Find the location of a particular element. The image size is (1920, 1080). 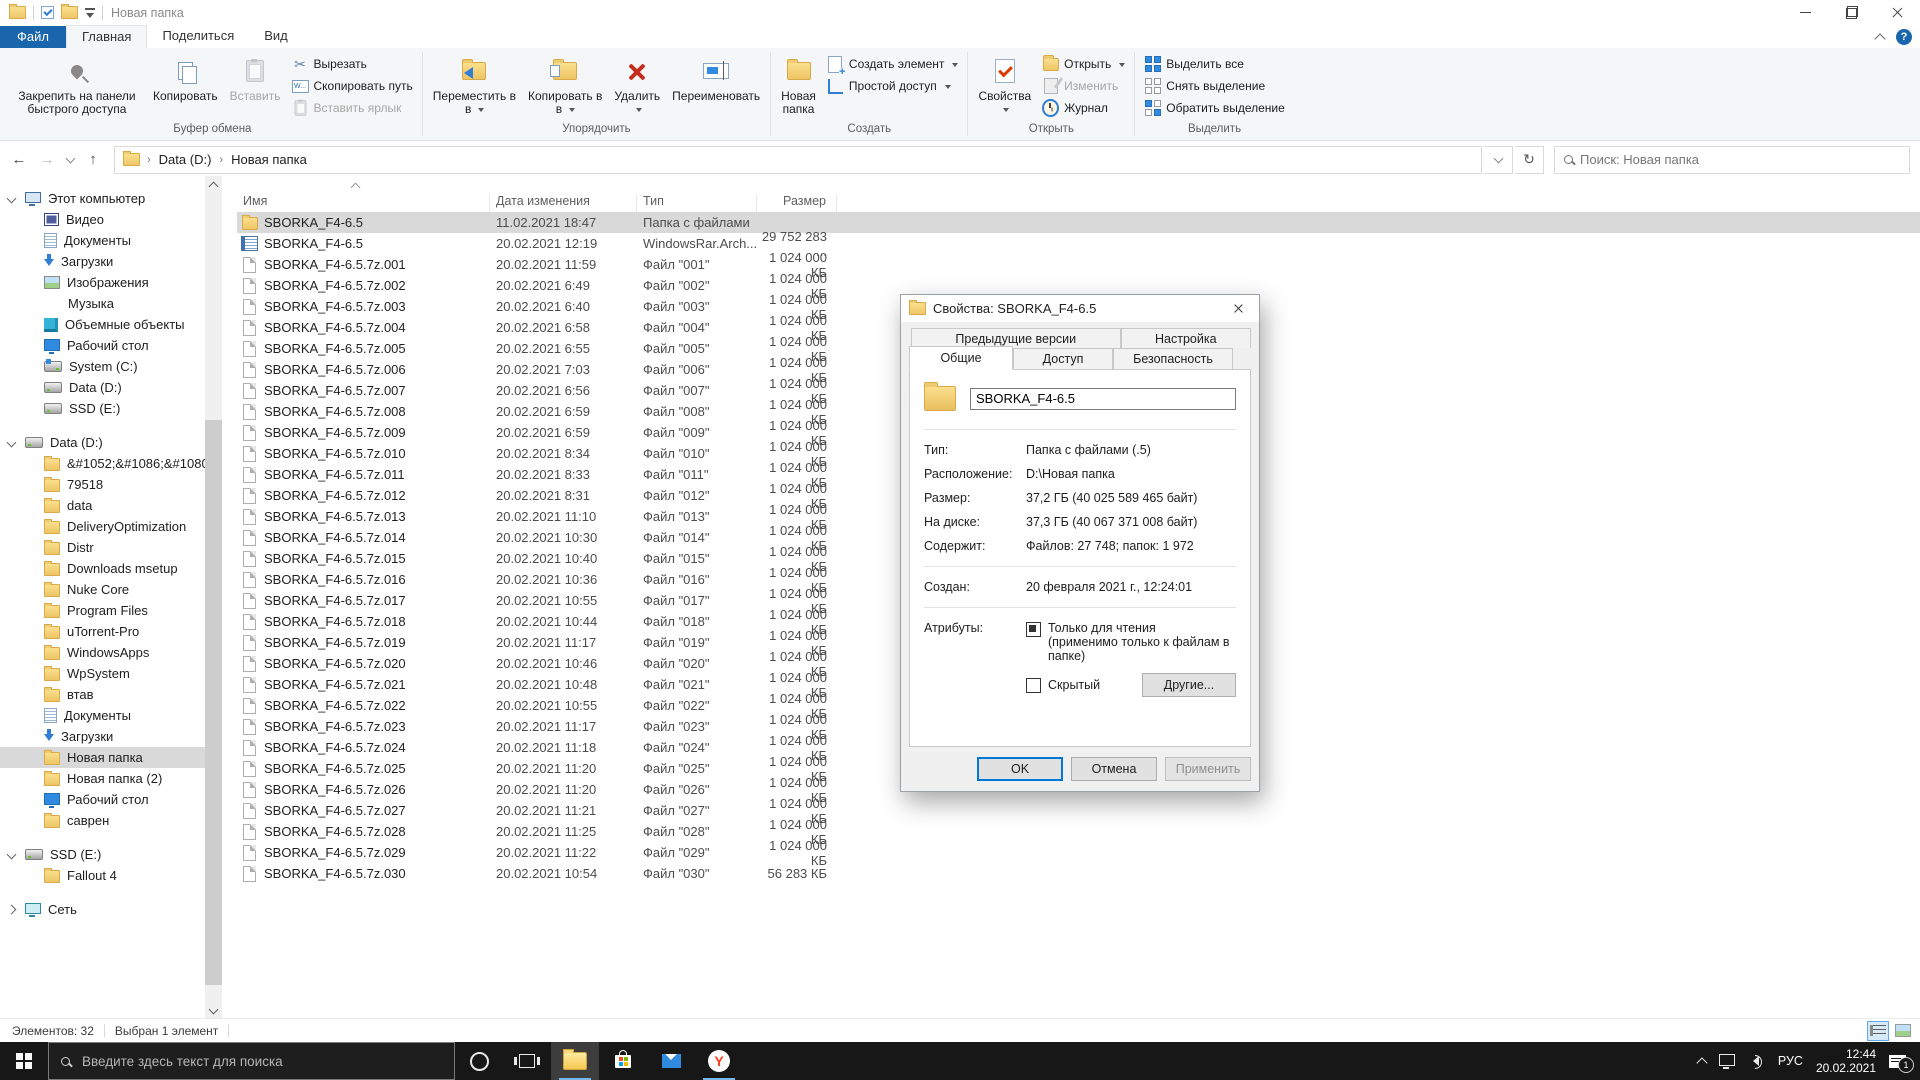

sidebar-item: Новая папка (2) is located at coordinates (102, 778).